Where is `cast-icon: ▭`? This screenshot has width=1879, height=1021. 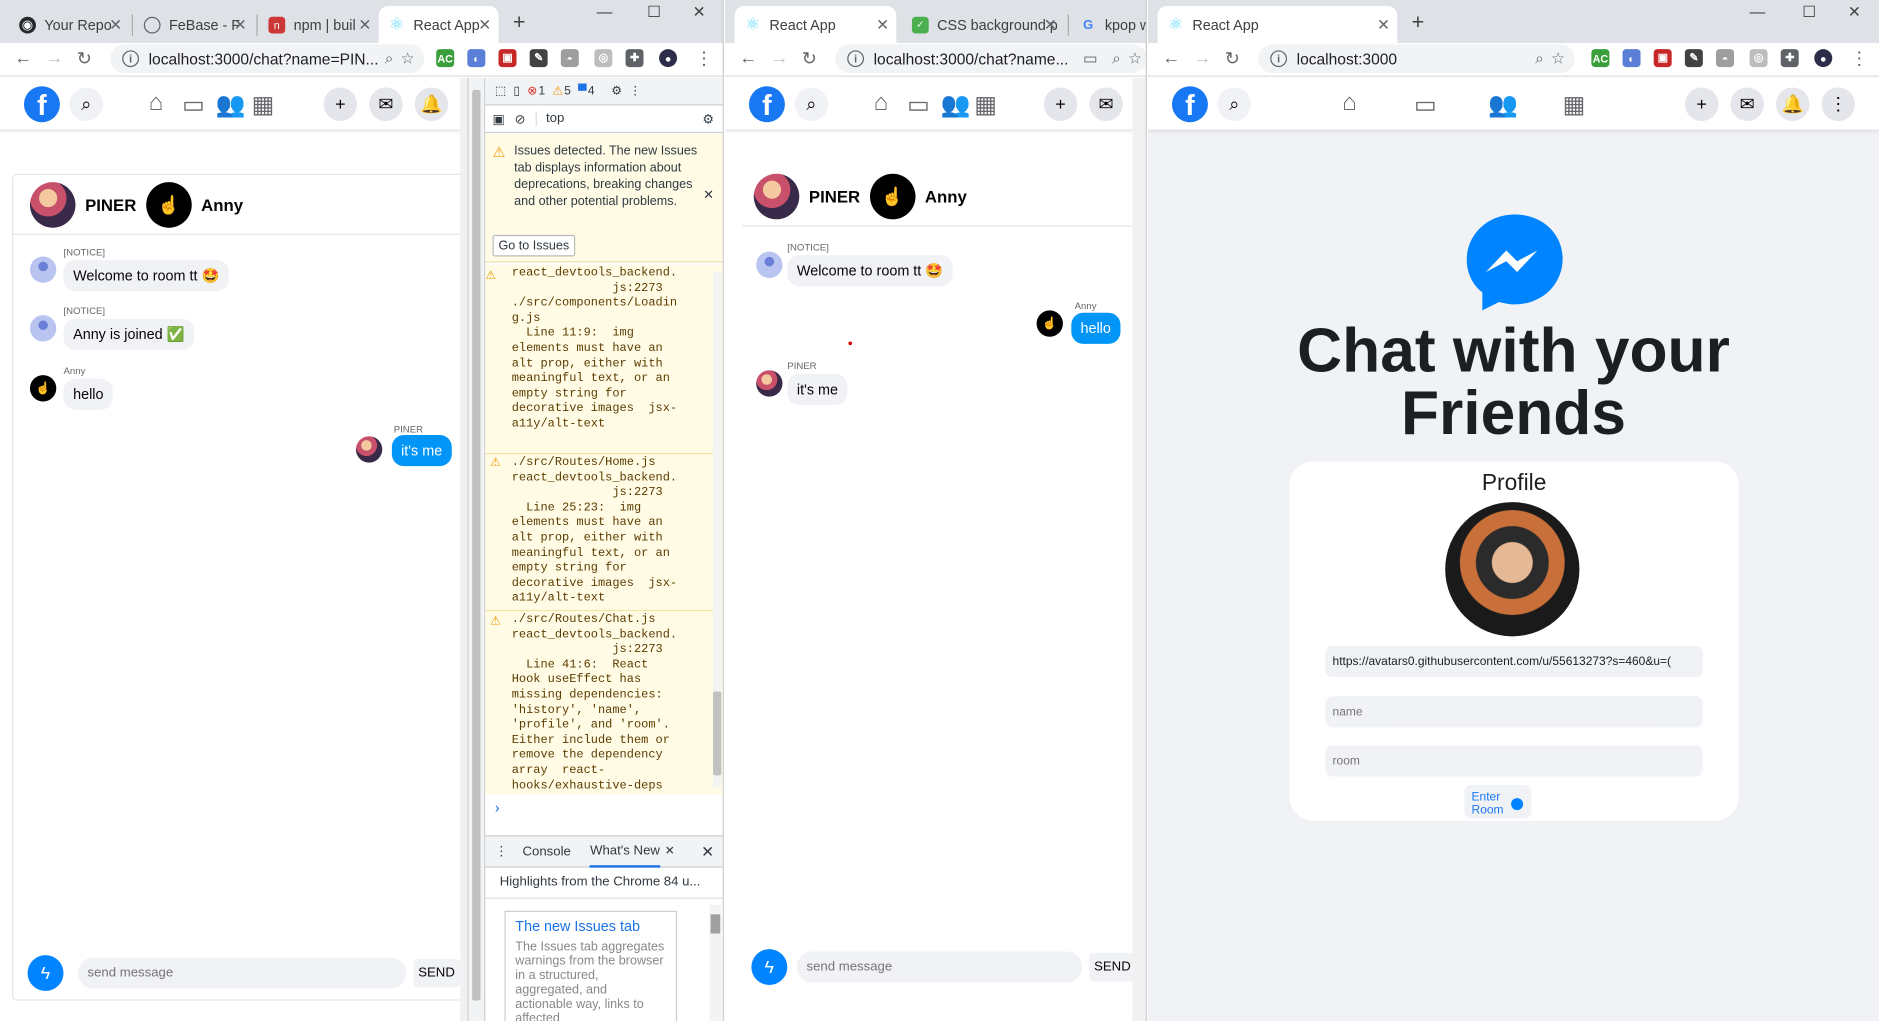
cast-icon: ▭ is located at coordinates (1090, 58).